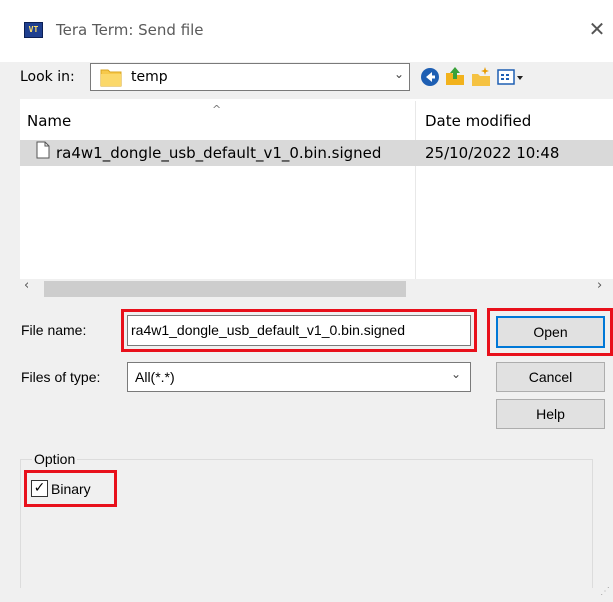  I want to click on option-group-label: Option, so click(55, 459).